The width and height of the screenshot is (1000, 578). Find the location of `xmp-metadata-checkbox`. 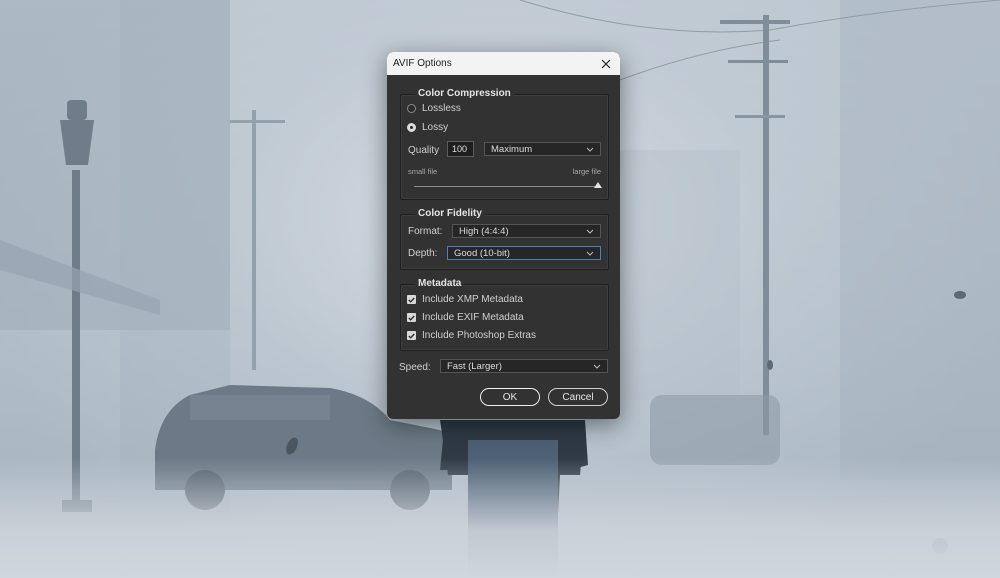

xmp-metadata-checkbox is located at coordinates (411, 299).